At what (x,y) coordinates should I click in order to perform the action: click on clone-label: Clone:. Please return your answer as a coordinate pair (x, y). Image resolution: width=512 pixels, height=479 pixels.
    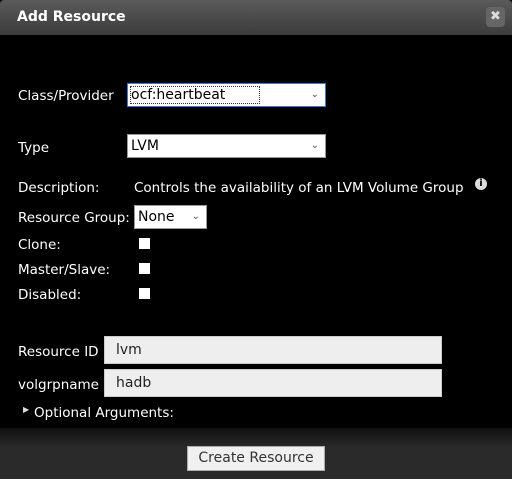
    Looking at the image, I should click on (39, 245).